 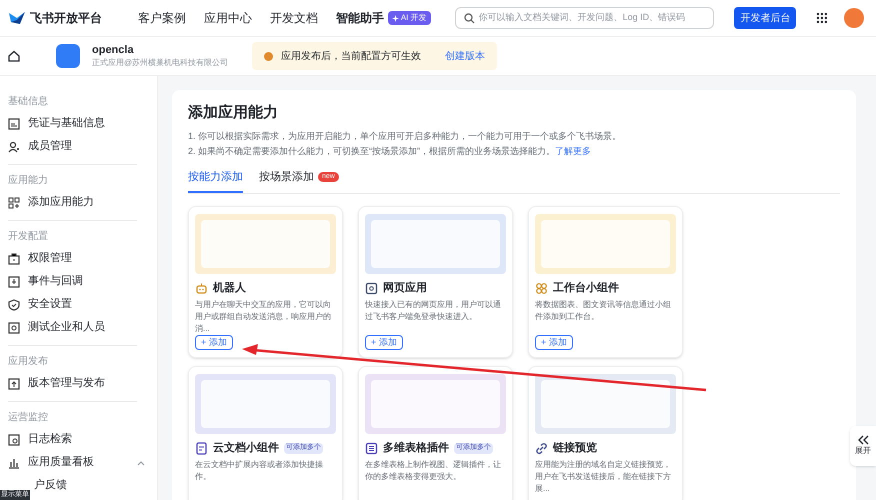 What do you see at coordinates (246, 448) in the screenshot?
I see `card-title: 云文档小组件` at bounding box center [246, 448].